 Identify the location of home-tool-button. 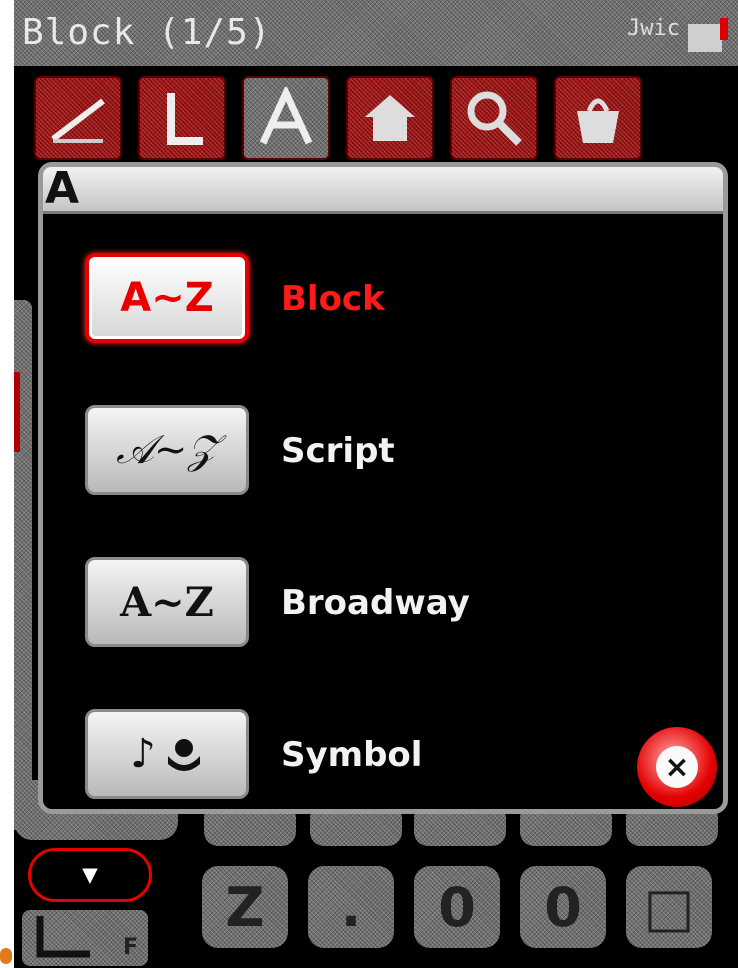
(390, 118).